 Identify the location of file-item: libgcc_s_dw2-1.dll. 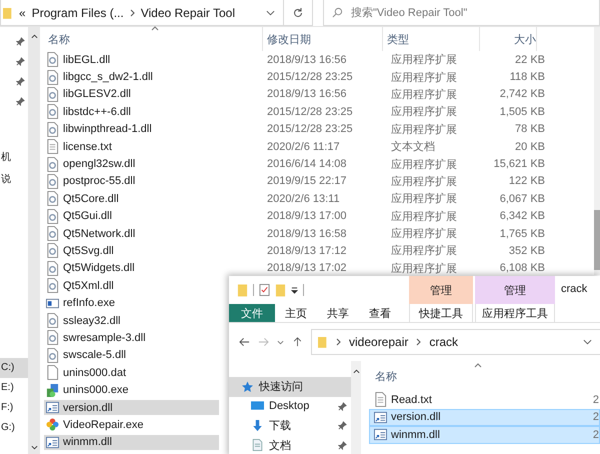
(153, 77).